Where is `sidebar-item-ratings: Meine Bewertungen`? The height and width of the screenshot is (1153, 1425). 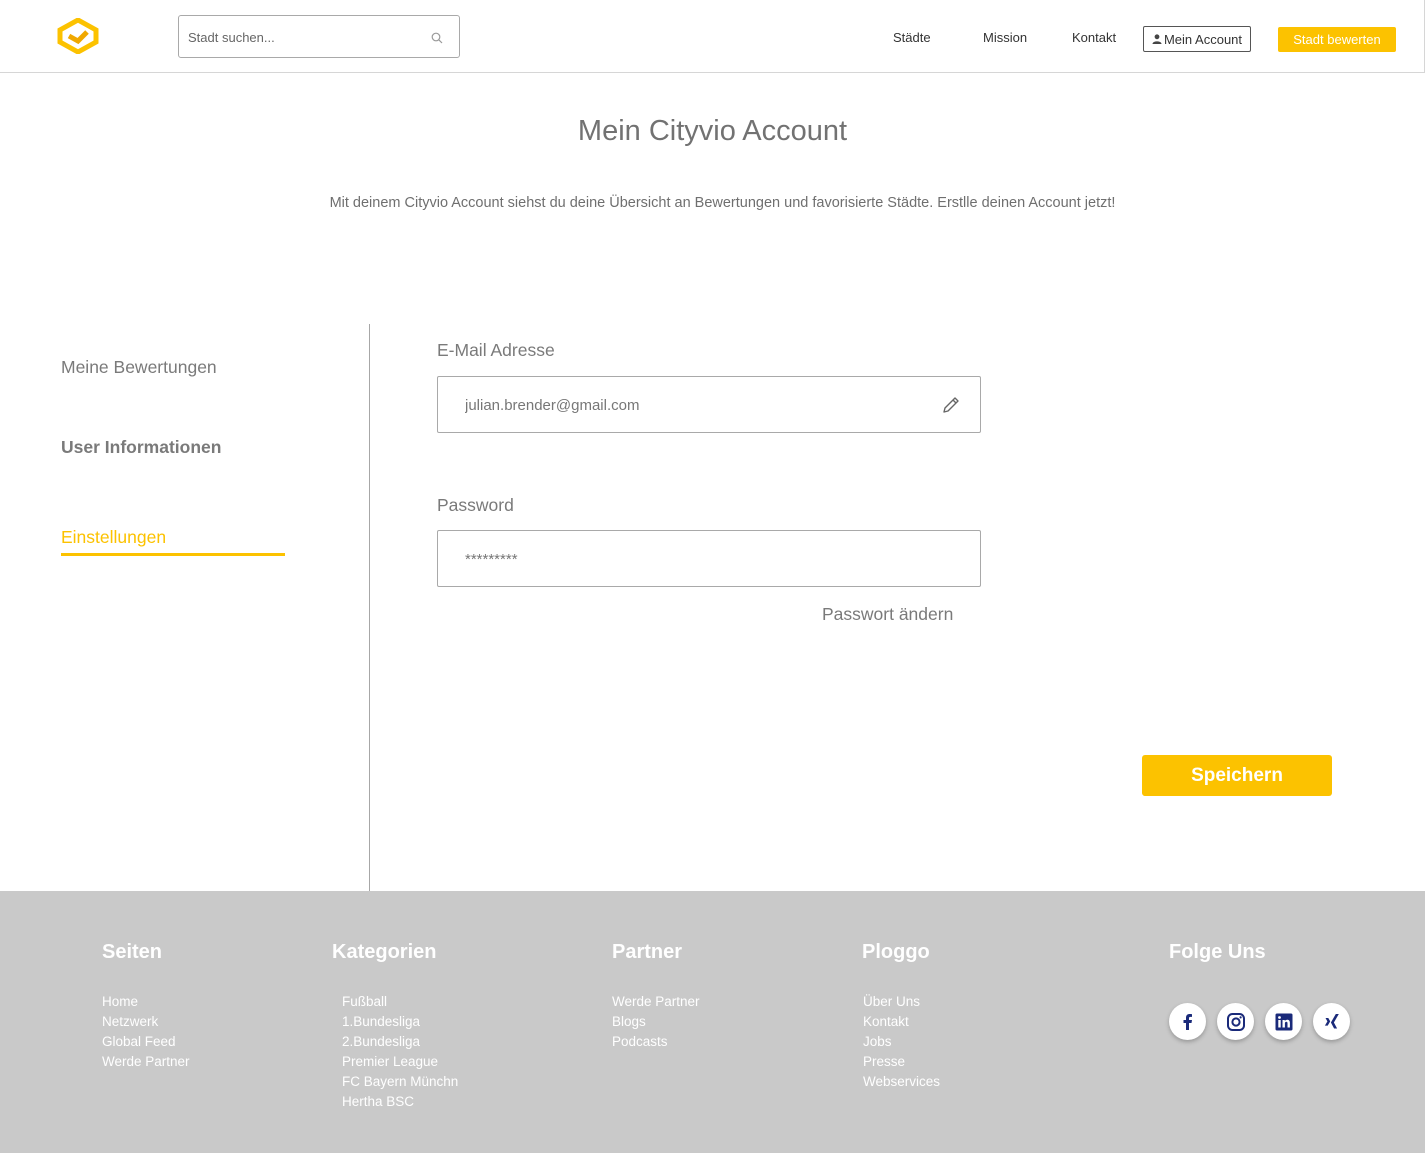 sidebar-item-ratings: Meine Bewertungen is located at coordinates (139, 367).